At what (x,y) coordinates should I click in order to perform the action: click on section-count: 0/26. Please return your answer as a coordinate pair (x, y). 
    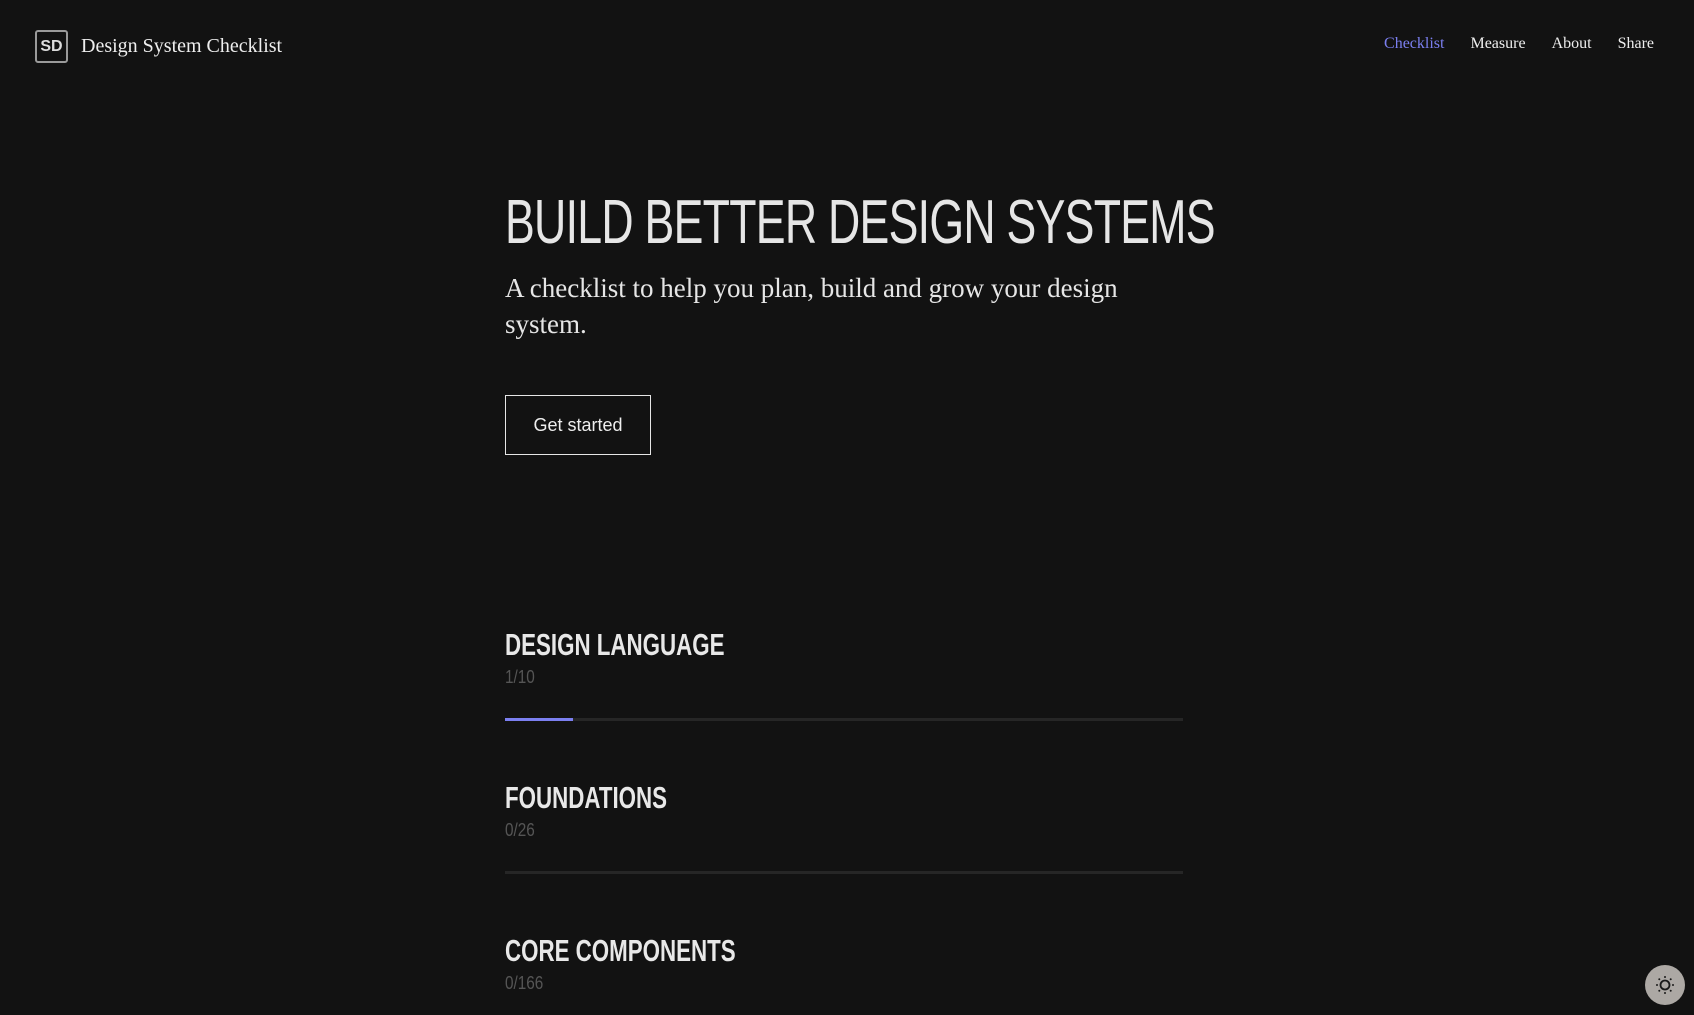
    Looking at the image, I should click on (520, 830).